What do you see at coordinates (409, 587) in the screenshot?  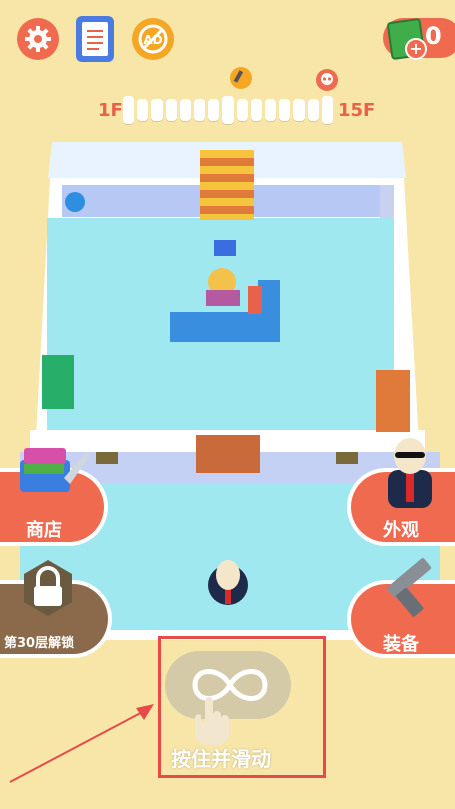 I see `pistol-icon` at bounding box center [409, 587].